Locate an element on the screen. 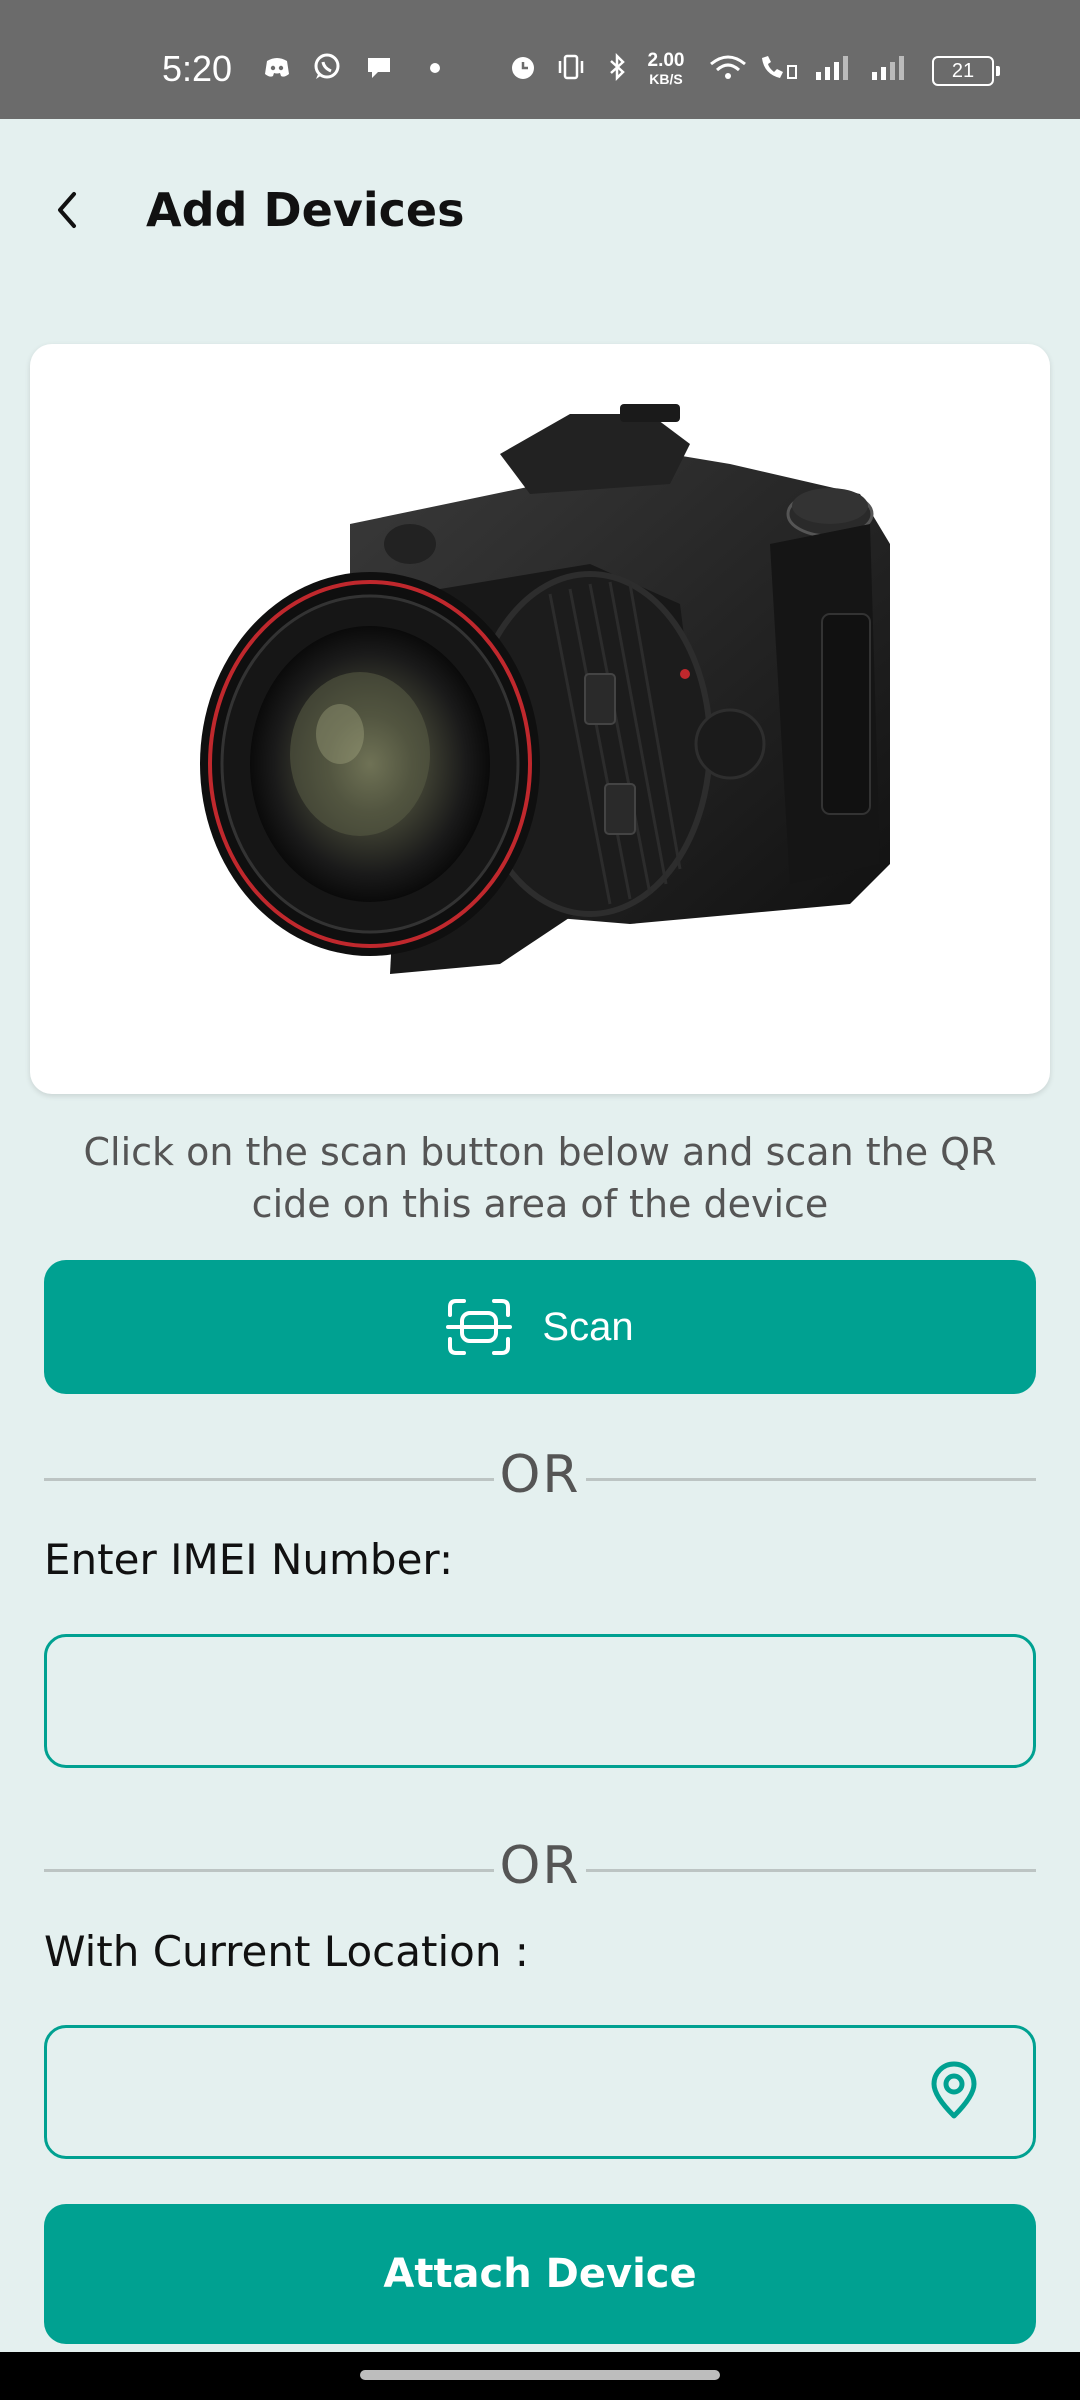 This screenshot has width=1080, height=2400. net-speed-unit: KB/S is located at coordinates (666, 79).